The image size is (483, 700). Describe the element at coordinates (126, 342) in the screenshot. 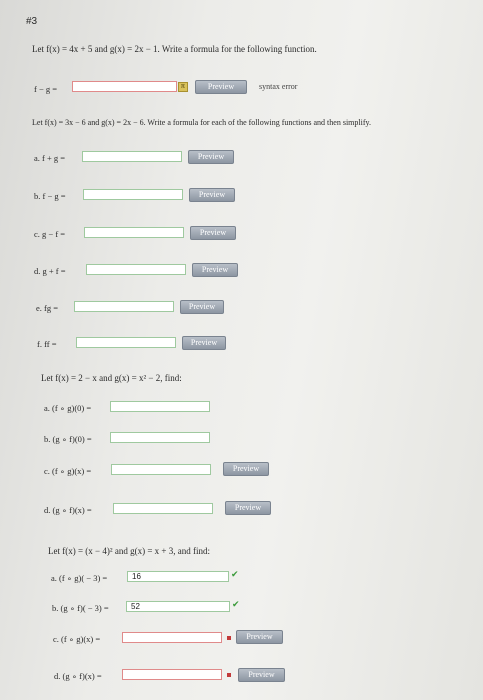

I see `part2-input-f` at that location.